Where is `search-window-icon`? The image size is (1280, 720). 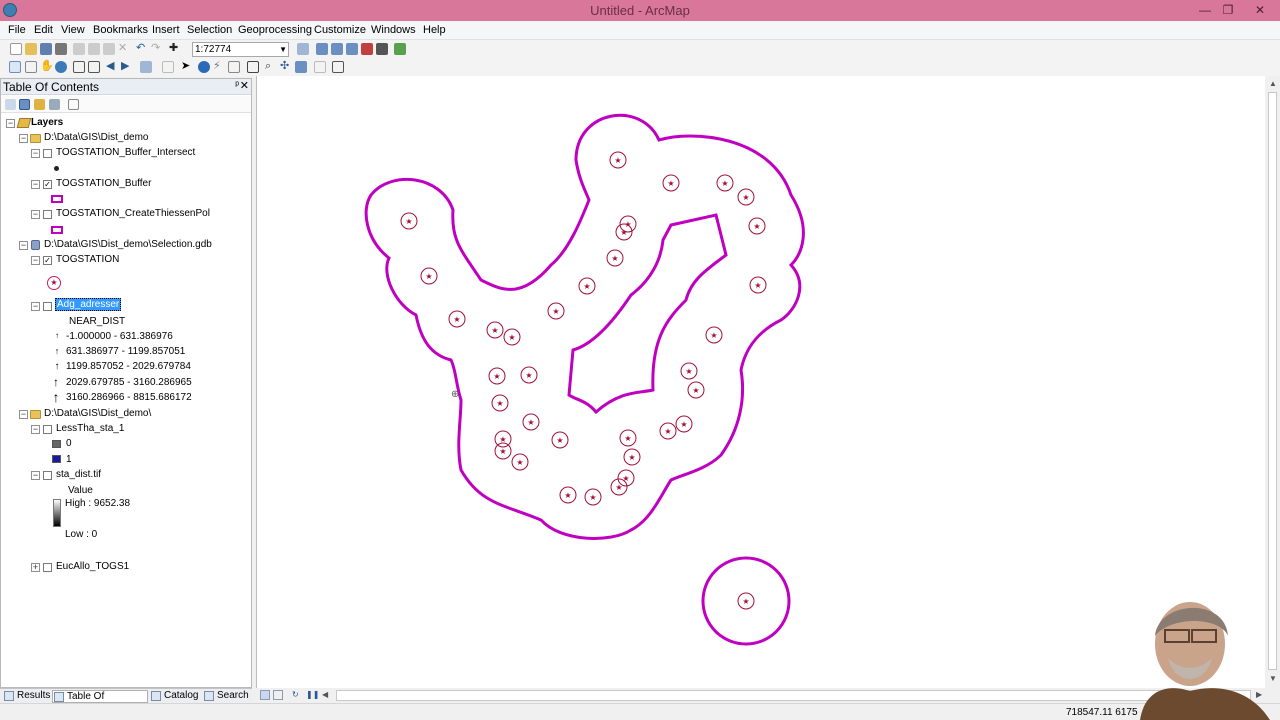 search-window-icon is located at coordinates (352, 49).